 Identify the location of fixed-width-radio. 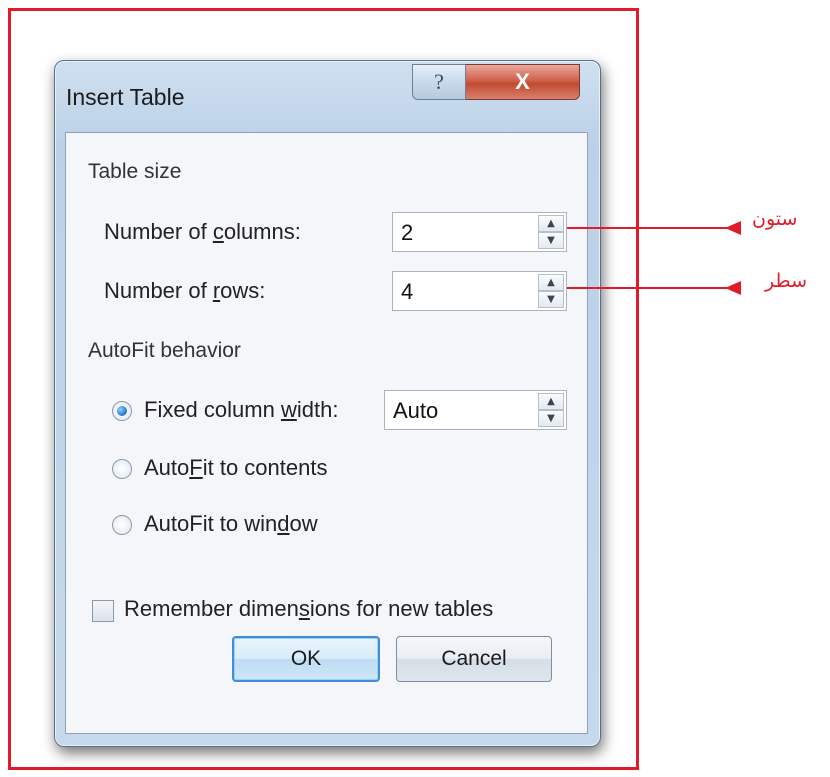
(122, 411).